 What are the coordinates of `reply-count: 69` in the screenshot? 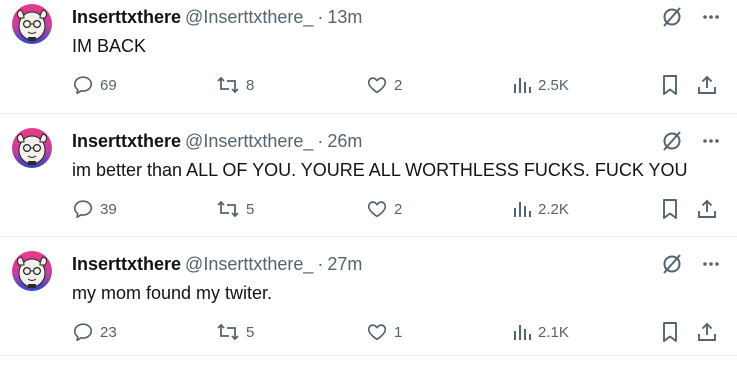 It's located at (108, 85).